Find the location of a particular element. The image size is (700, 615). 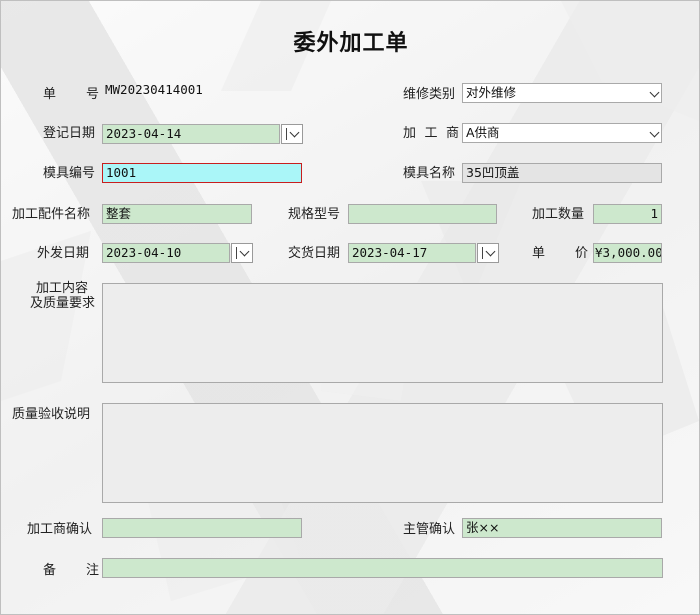

note-label-a: 备 is located at coordinates (50, 570).